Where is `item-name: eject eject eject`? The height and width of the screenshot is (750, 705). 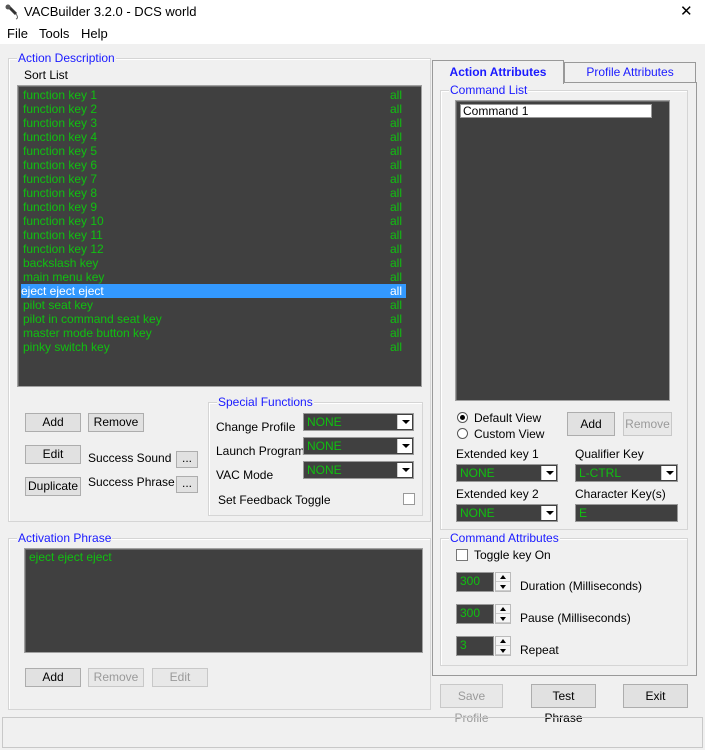 item-name: eject eject eject is located at coordinates (62, 291).